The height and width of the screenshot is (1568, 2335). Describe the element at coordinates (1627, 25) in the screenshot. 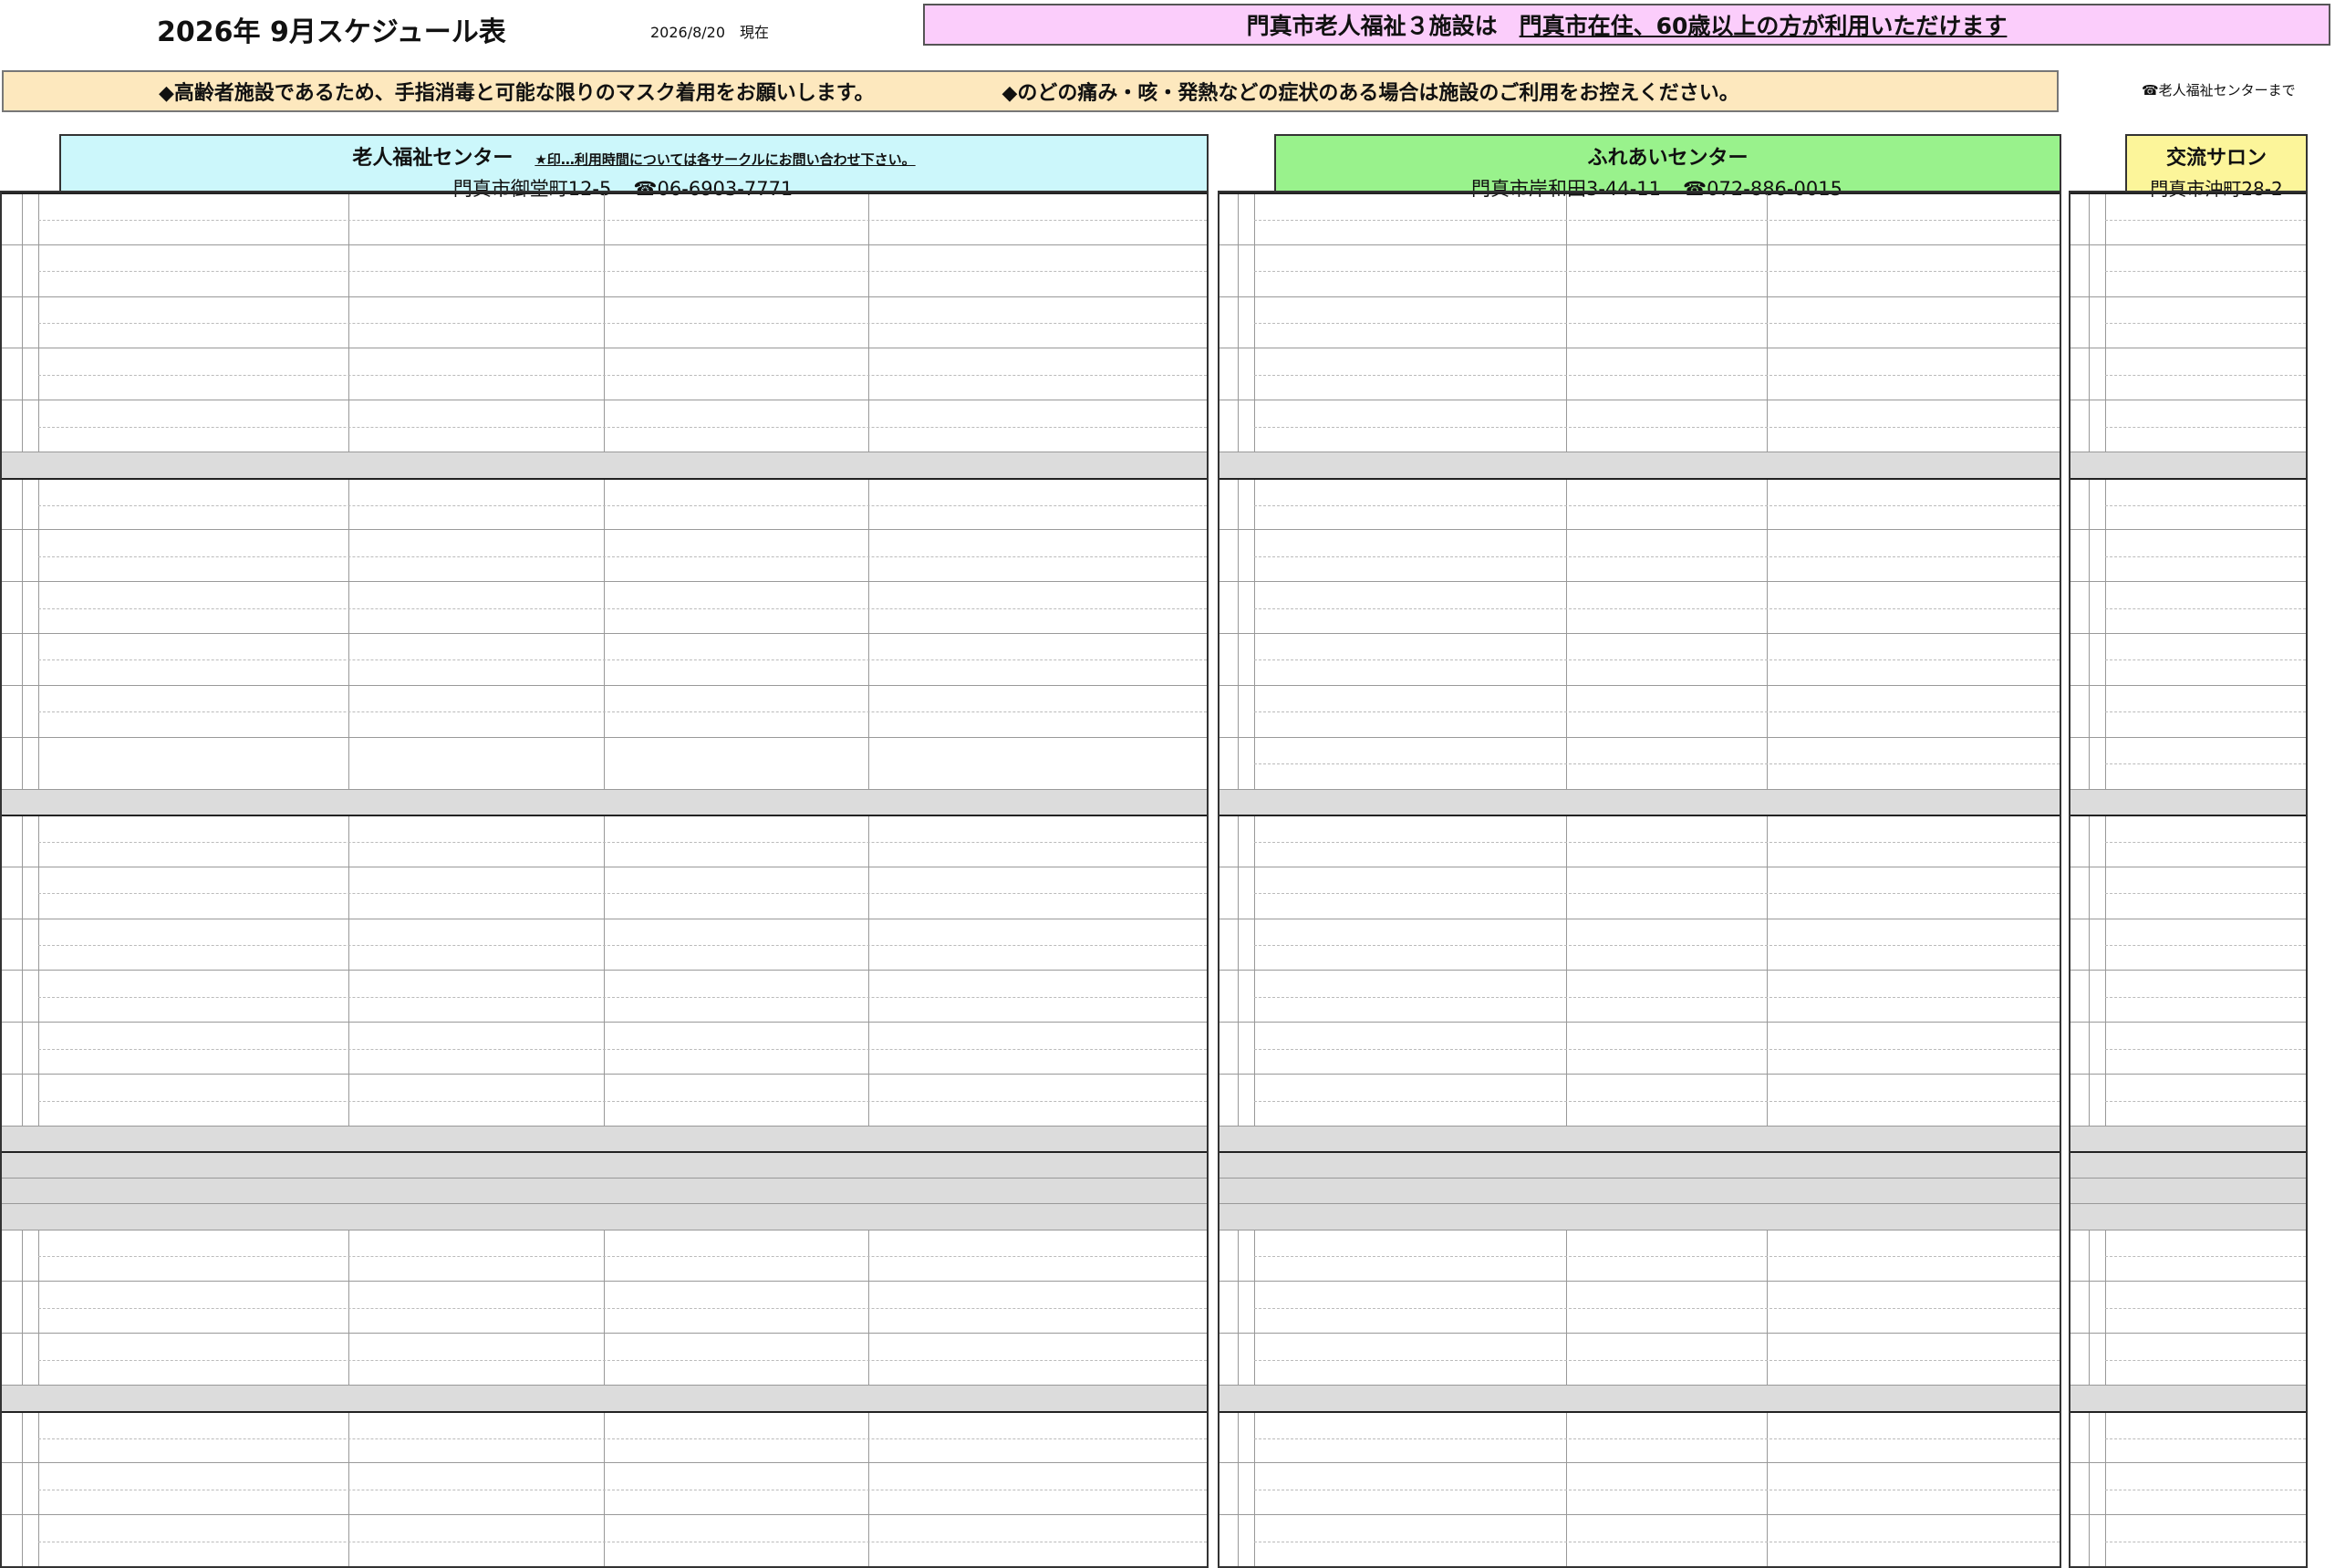

I see `eligibility-banner: 門真市老人福祉３施設は 門真市在住、60歳以上の方が利用いただけます` at that location.